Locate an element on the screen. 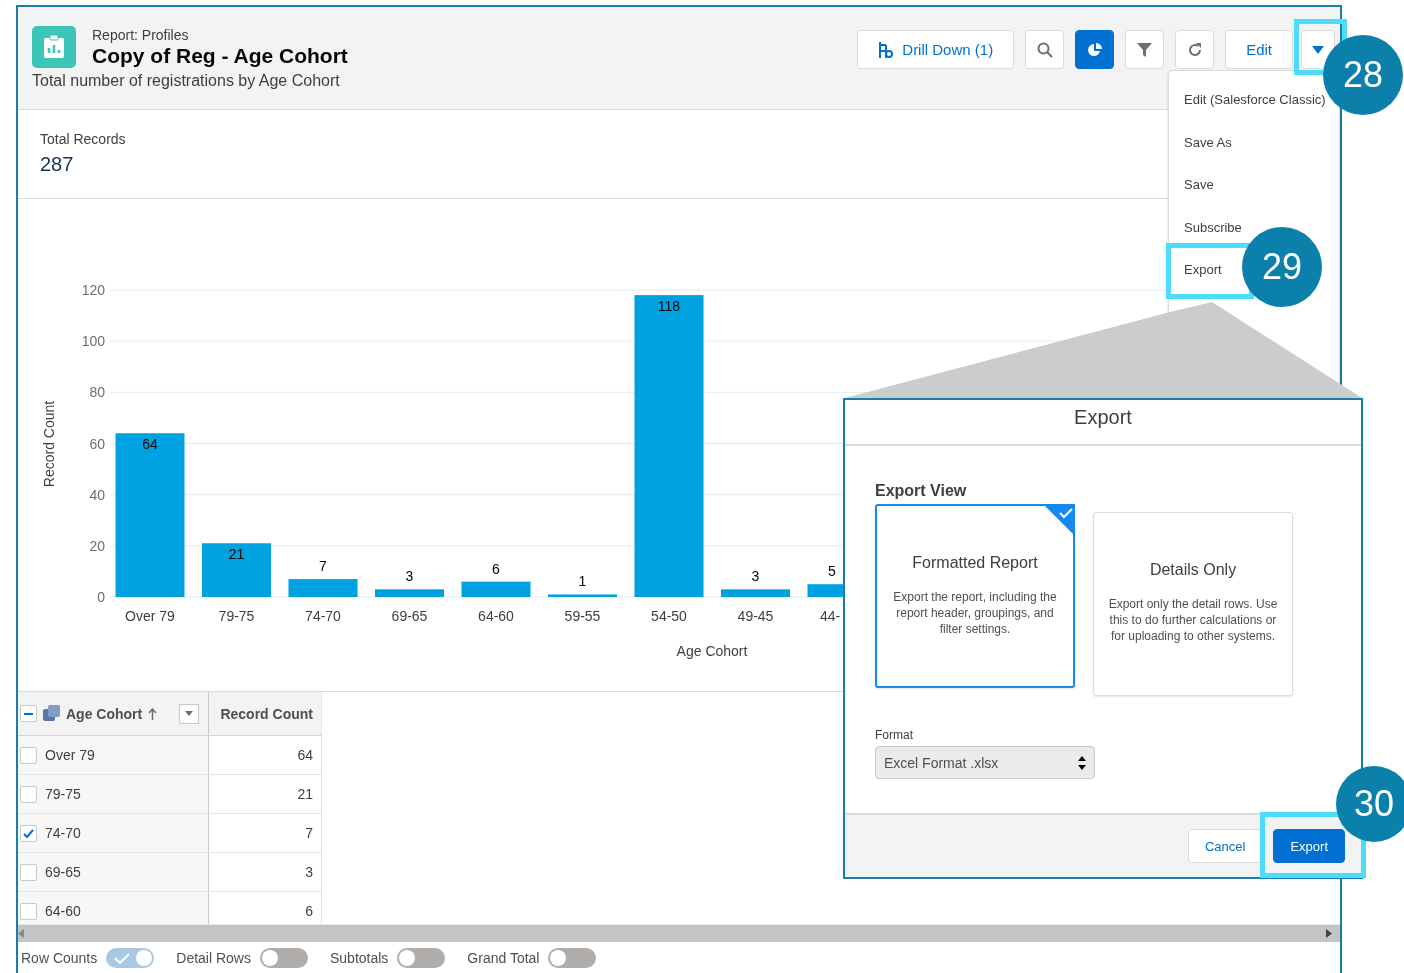 Image resolution: width=1404 pixels, height=973 pixels. column-header: Record Count is located at coordinates (265, 713).